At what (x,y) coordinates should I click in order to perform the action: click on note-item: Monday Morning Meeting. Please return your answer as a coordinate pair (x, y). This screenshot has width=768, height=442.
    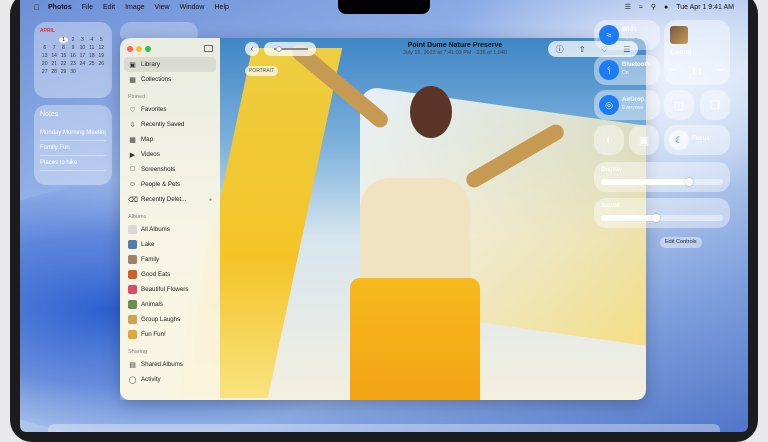
    Looking at the image, I should click on (73, 133).